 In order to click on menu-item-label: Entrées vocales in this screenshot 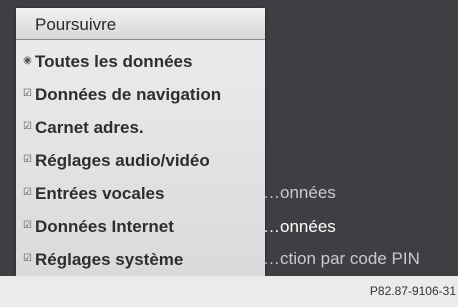, I will do `click(100, 193)`.